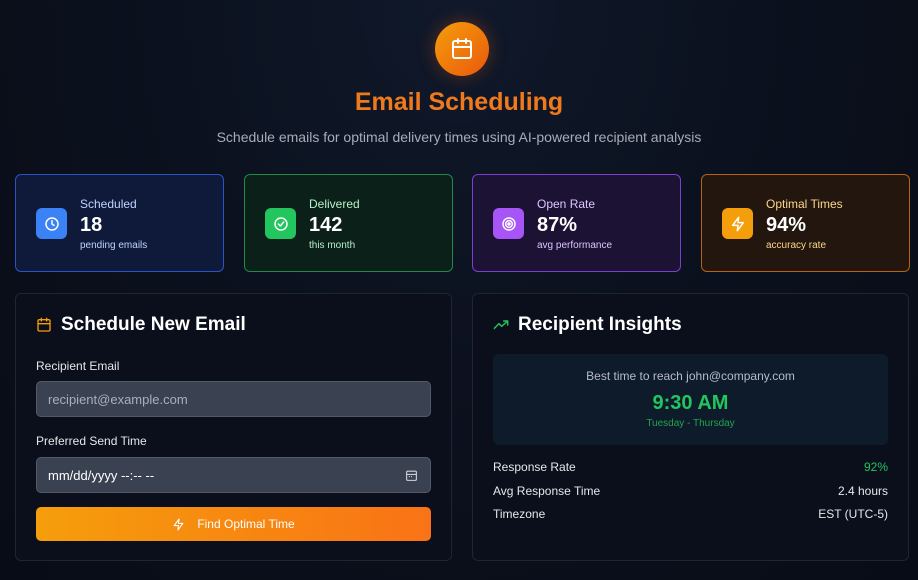 The height and width of the screenshot is (580, 918). I want to click on stat-card-optimal-times: Optimal Times 94% accuracy rate, so click(805, 223).